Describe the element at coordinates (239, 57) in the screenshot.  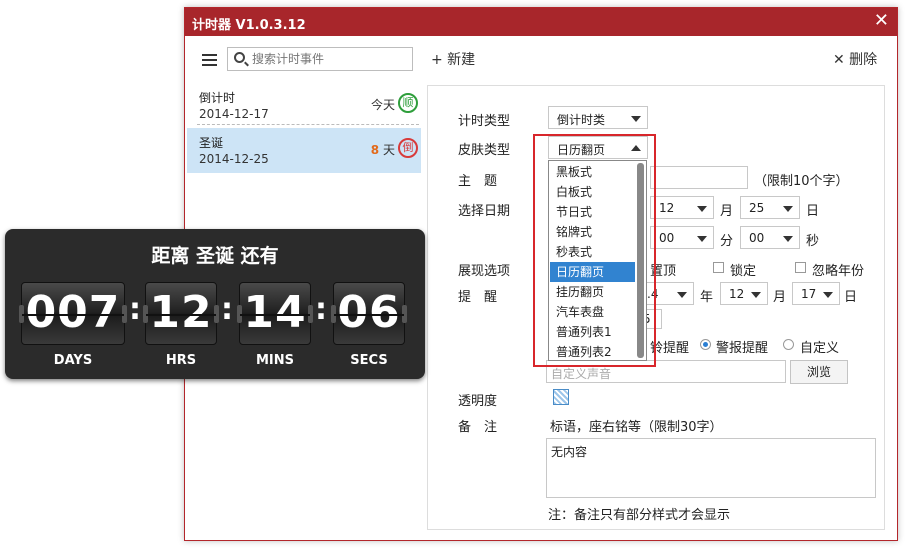
I see `search-icon` at that location.